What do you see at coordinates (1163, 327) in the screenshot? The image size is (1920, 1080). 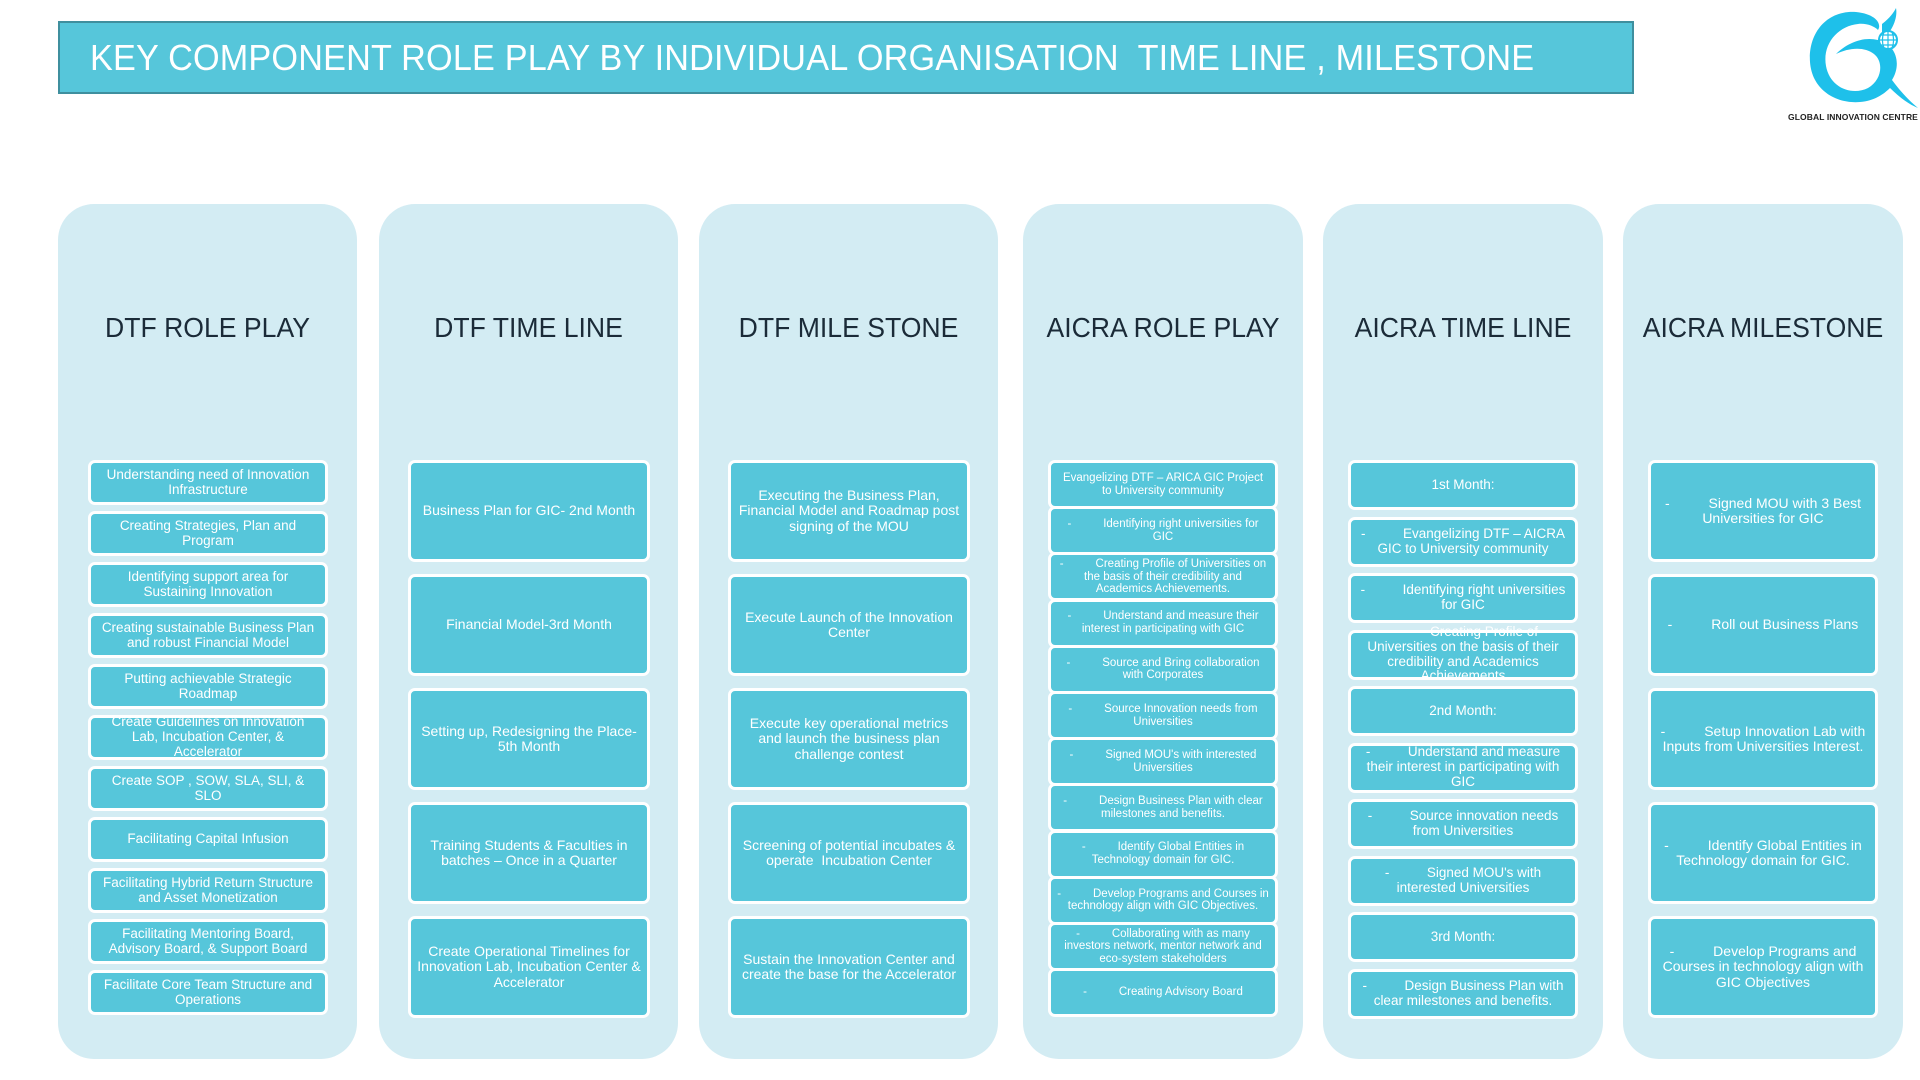 I see `column-header: AICRA ROLE PLAY` at bounding box center [1163, 327].